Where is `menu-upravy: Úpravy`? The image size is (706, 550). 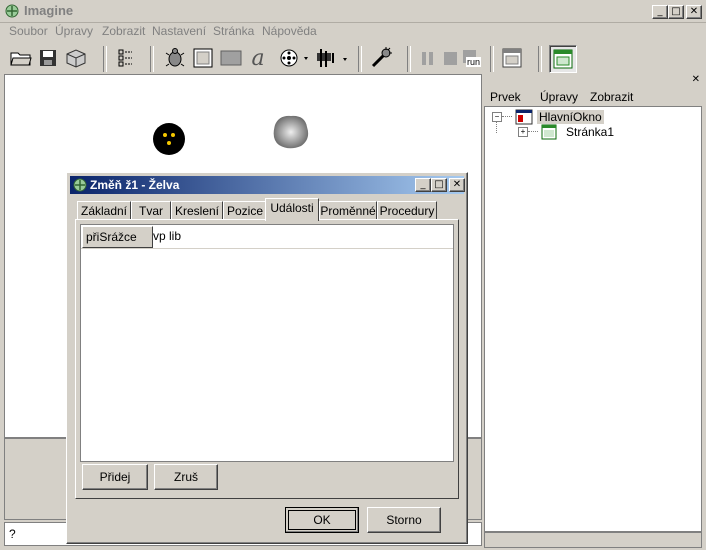
menu-upravy: Úpravy is located at coordinates (74, 31).